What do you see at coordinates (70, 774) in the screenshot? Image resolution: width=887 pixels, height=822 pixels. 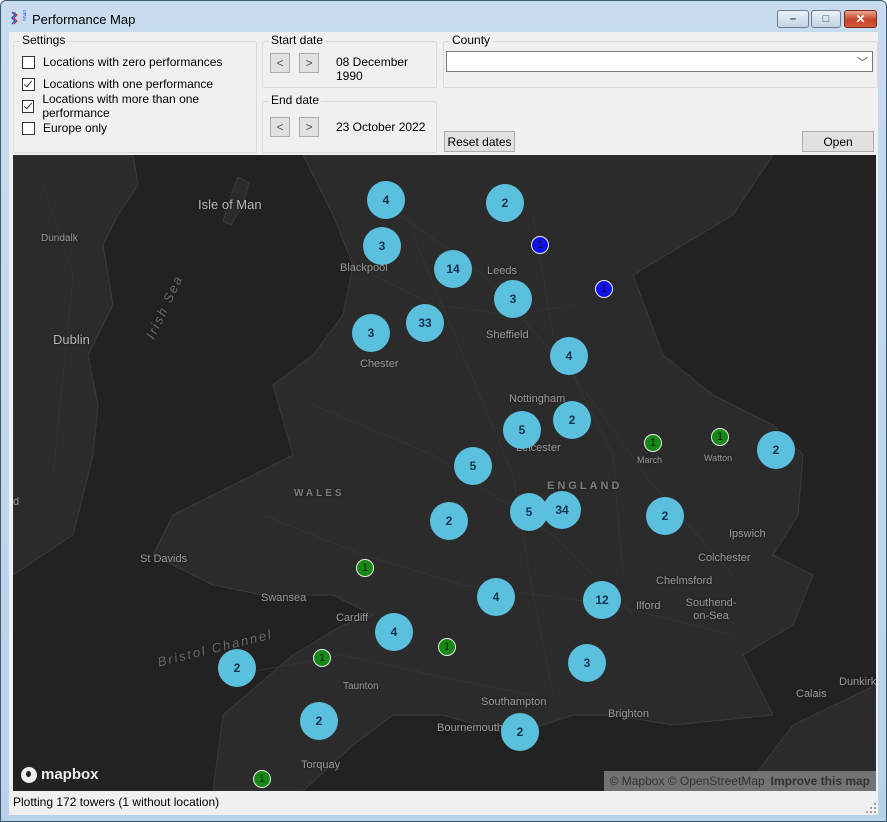 I see `mapbox-logo-text: mapbox` at bounding box center [70, 774].